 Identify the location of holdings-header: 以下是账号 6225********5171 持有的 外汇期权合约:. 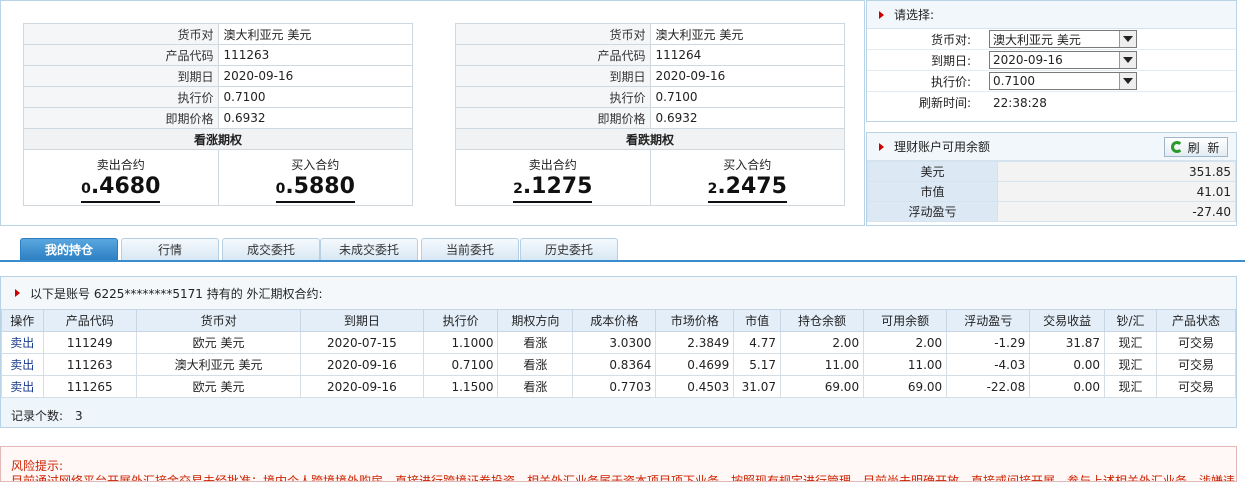
(618, 293).